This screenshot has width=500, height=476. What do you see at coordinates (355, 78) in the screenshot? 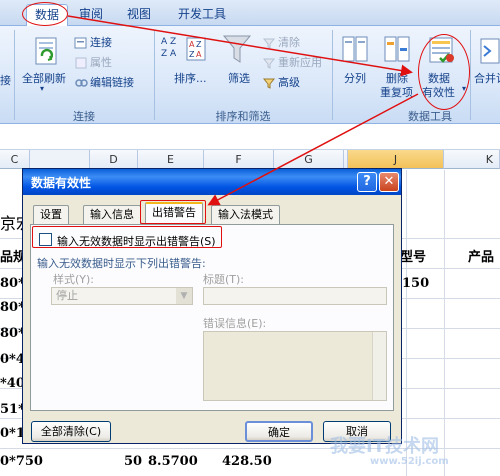
I see `text-to-columns-button: 分列` at bounding box center [355, 78].